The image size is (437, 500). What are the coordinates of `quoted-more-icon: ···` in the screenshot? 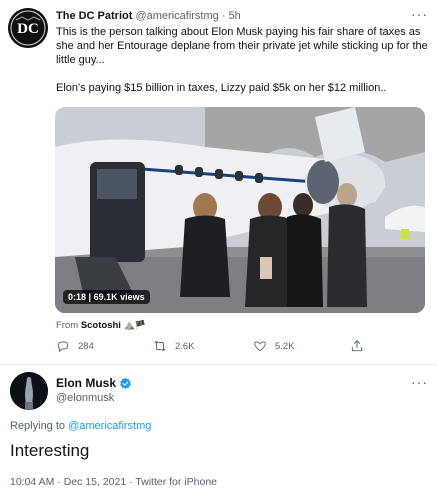 It's located at (419, 14).